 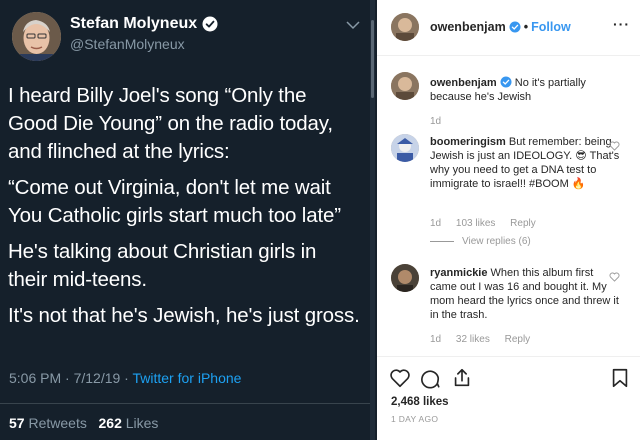 I want to click on tweet-stats: 57 Retweets 262 Likes, so click(x=83, y=423).